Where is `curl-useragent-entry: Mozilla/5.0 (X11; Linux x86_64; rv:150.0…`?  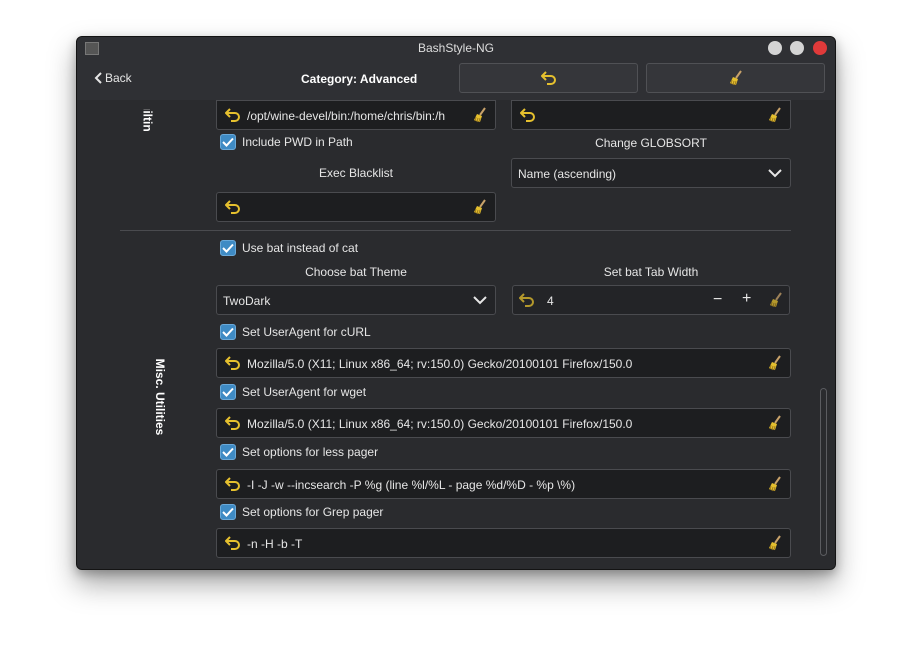 curl-useragent-entry: Mozilla/5.0 (X11; Linux x86_64; rv:150.0… is located at coordinates (503, 363).